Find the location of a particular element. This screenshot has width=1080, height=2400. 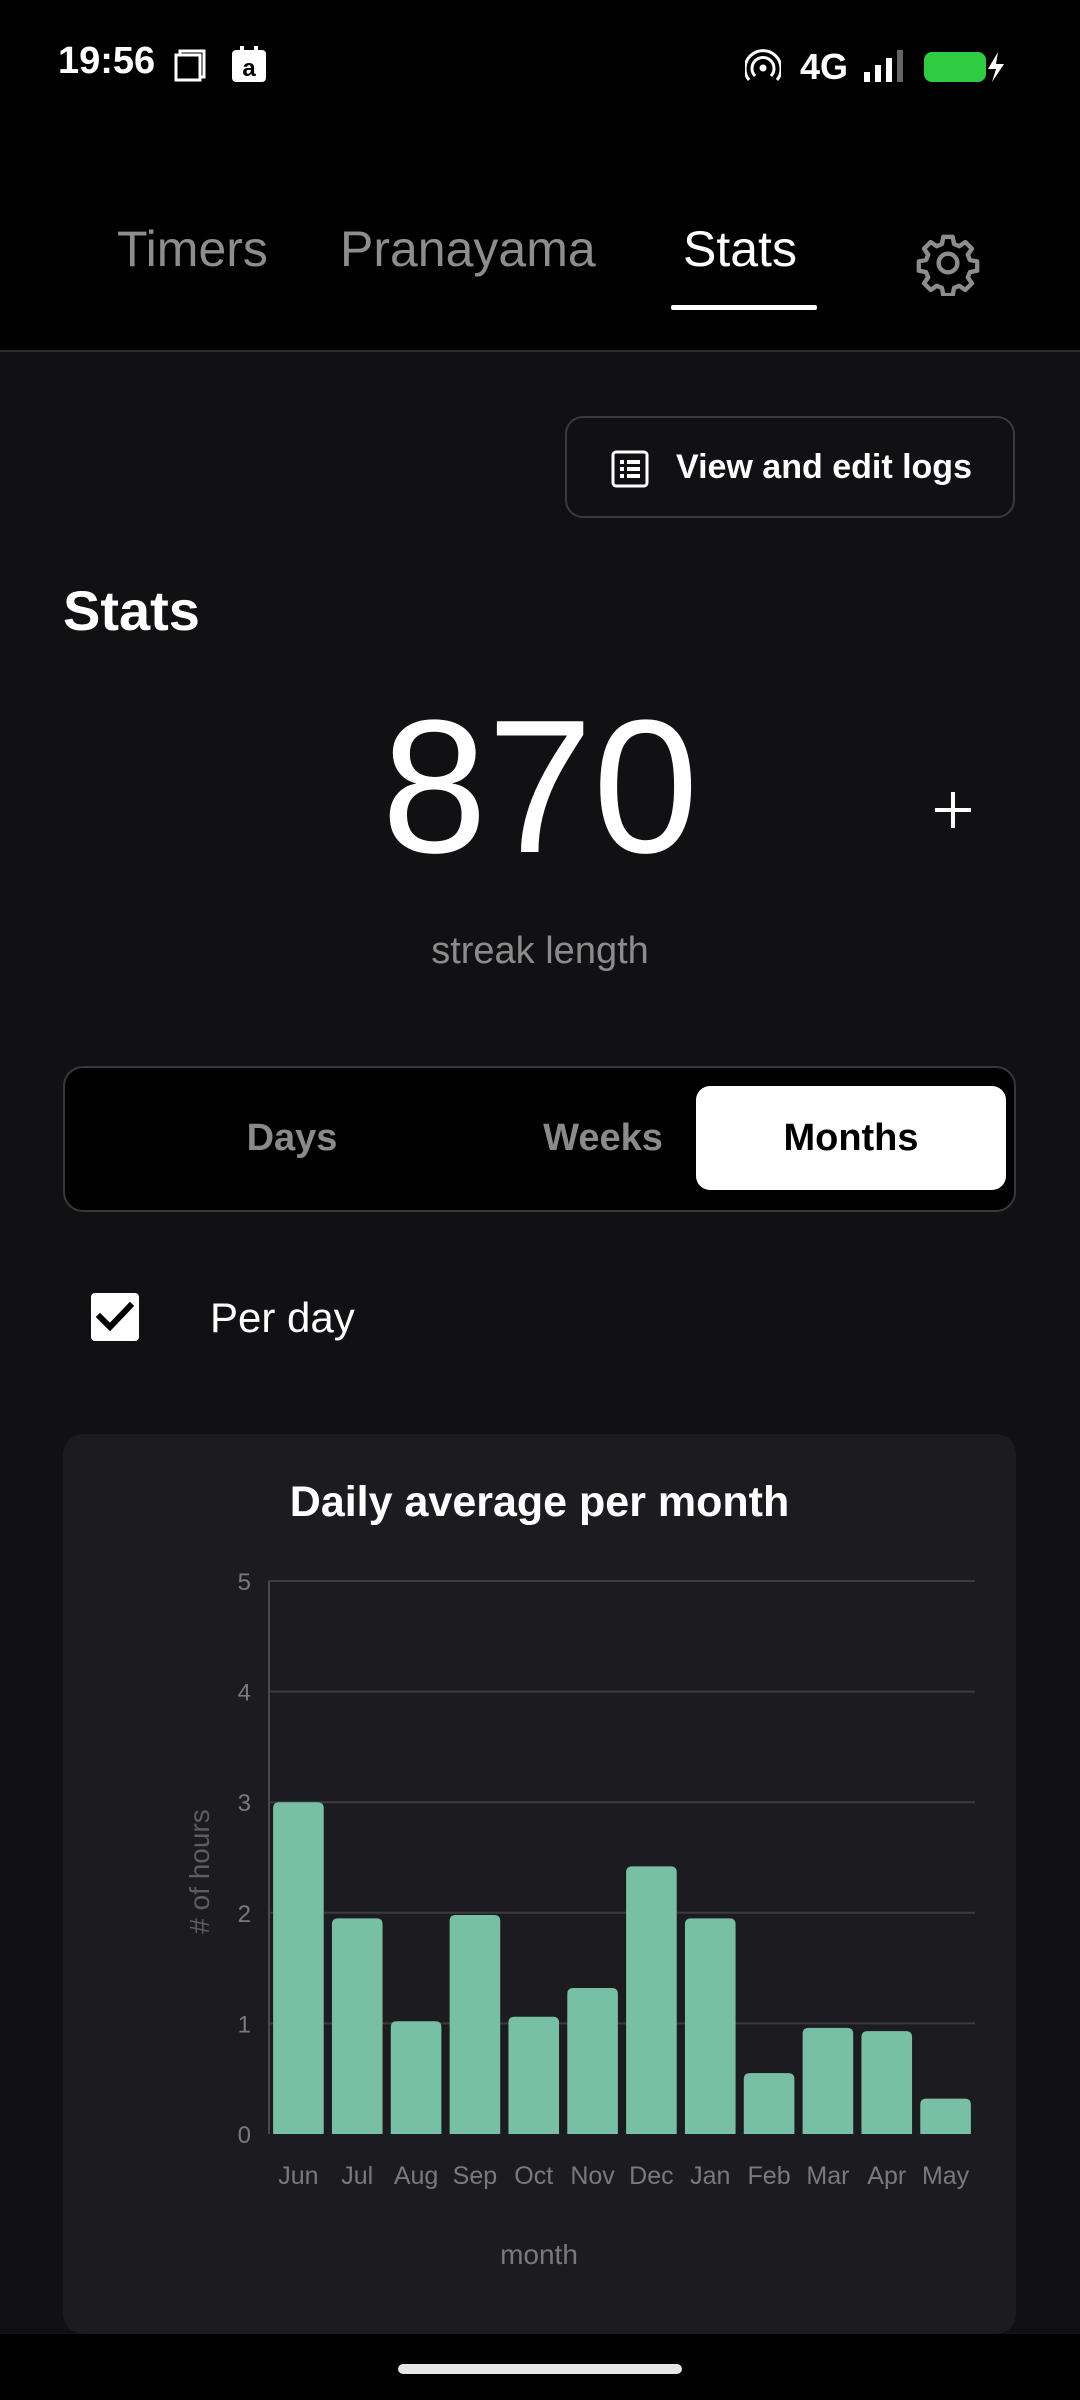

x-tick-label: Apr is located at coordinates (886, 2176).